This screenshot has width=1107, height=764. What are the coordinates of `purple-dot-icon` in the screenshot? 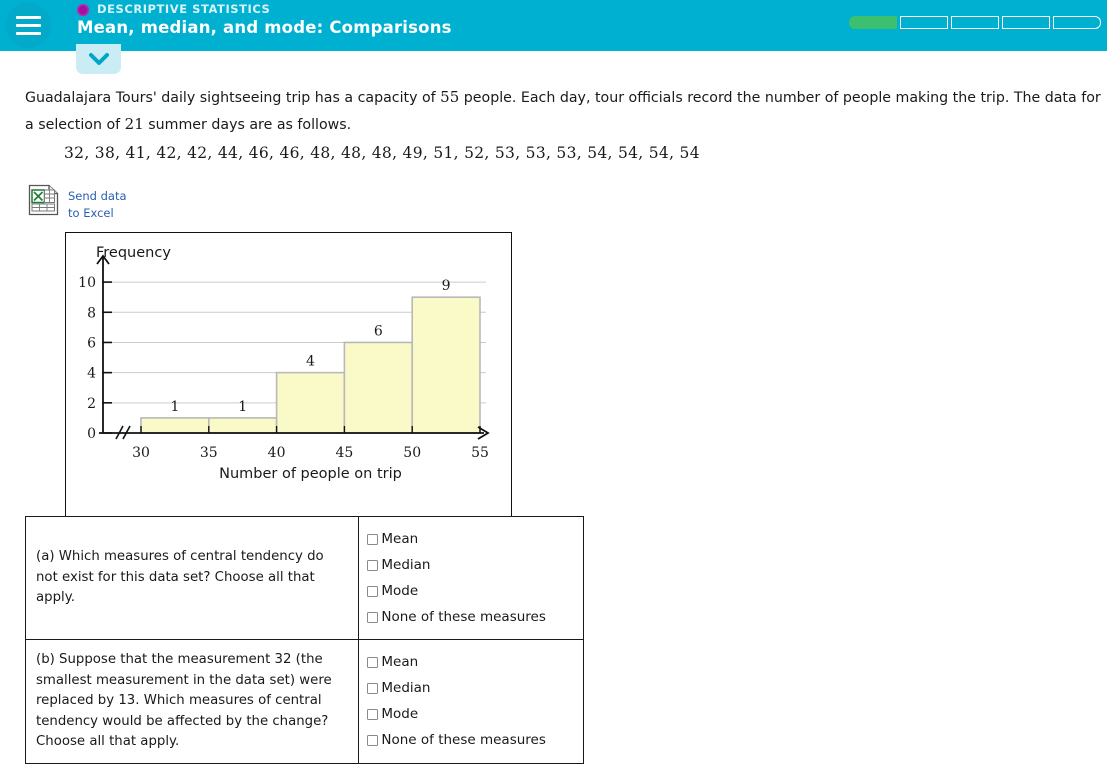 It's located at (83, 10).